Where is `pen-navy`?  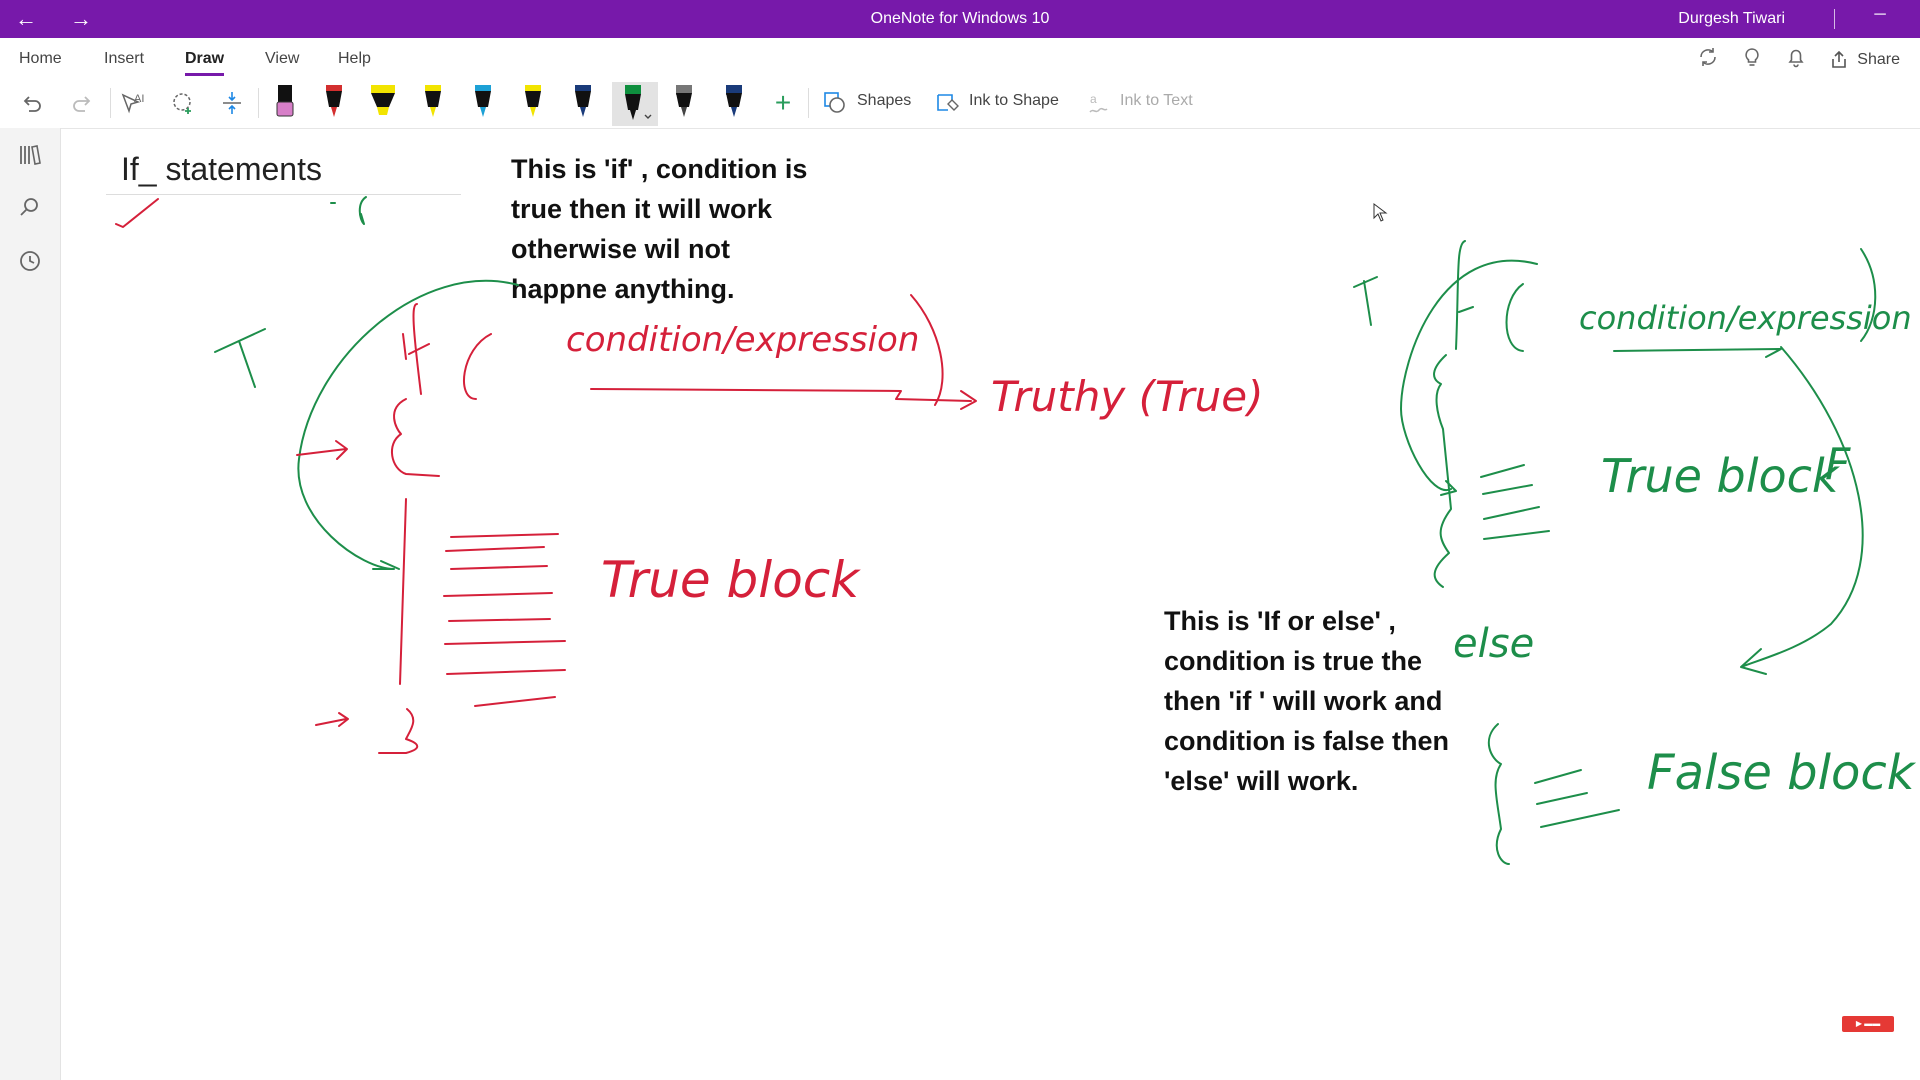
pen-navy is located at coordinates (583, 104).